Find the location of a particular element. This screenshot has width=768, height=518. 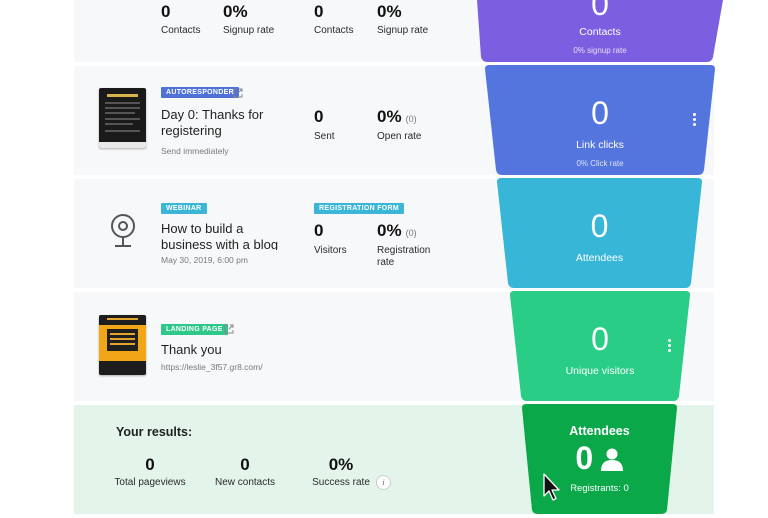

email-thumbnail is located at coordinates (122, 118).